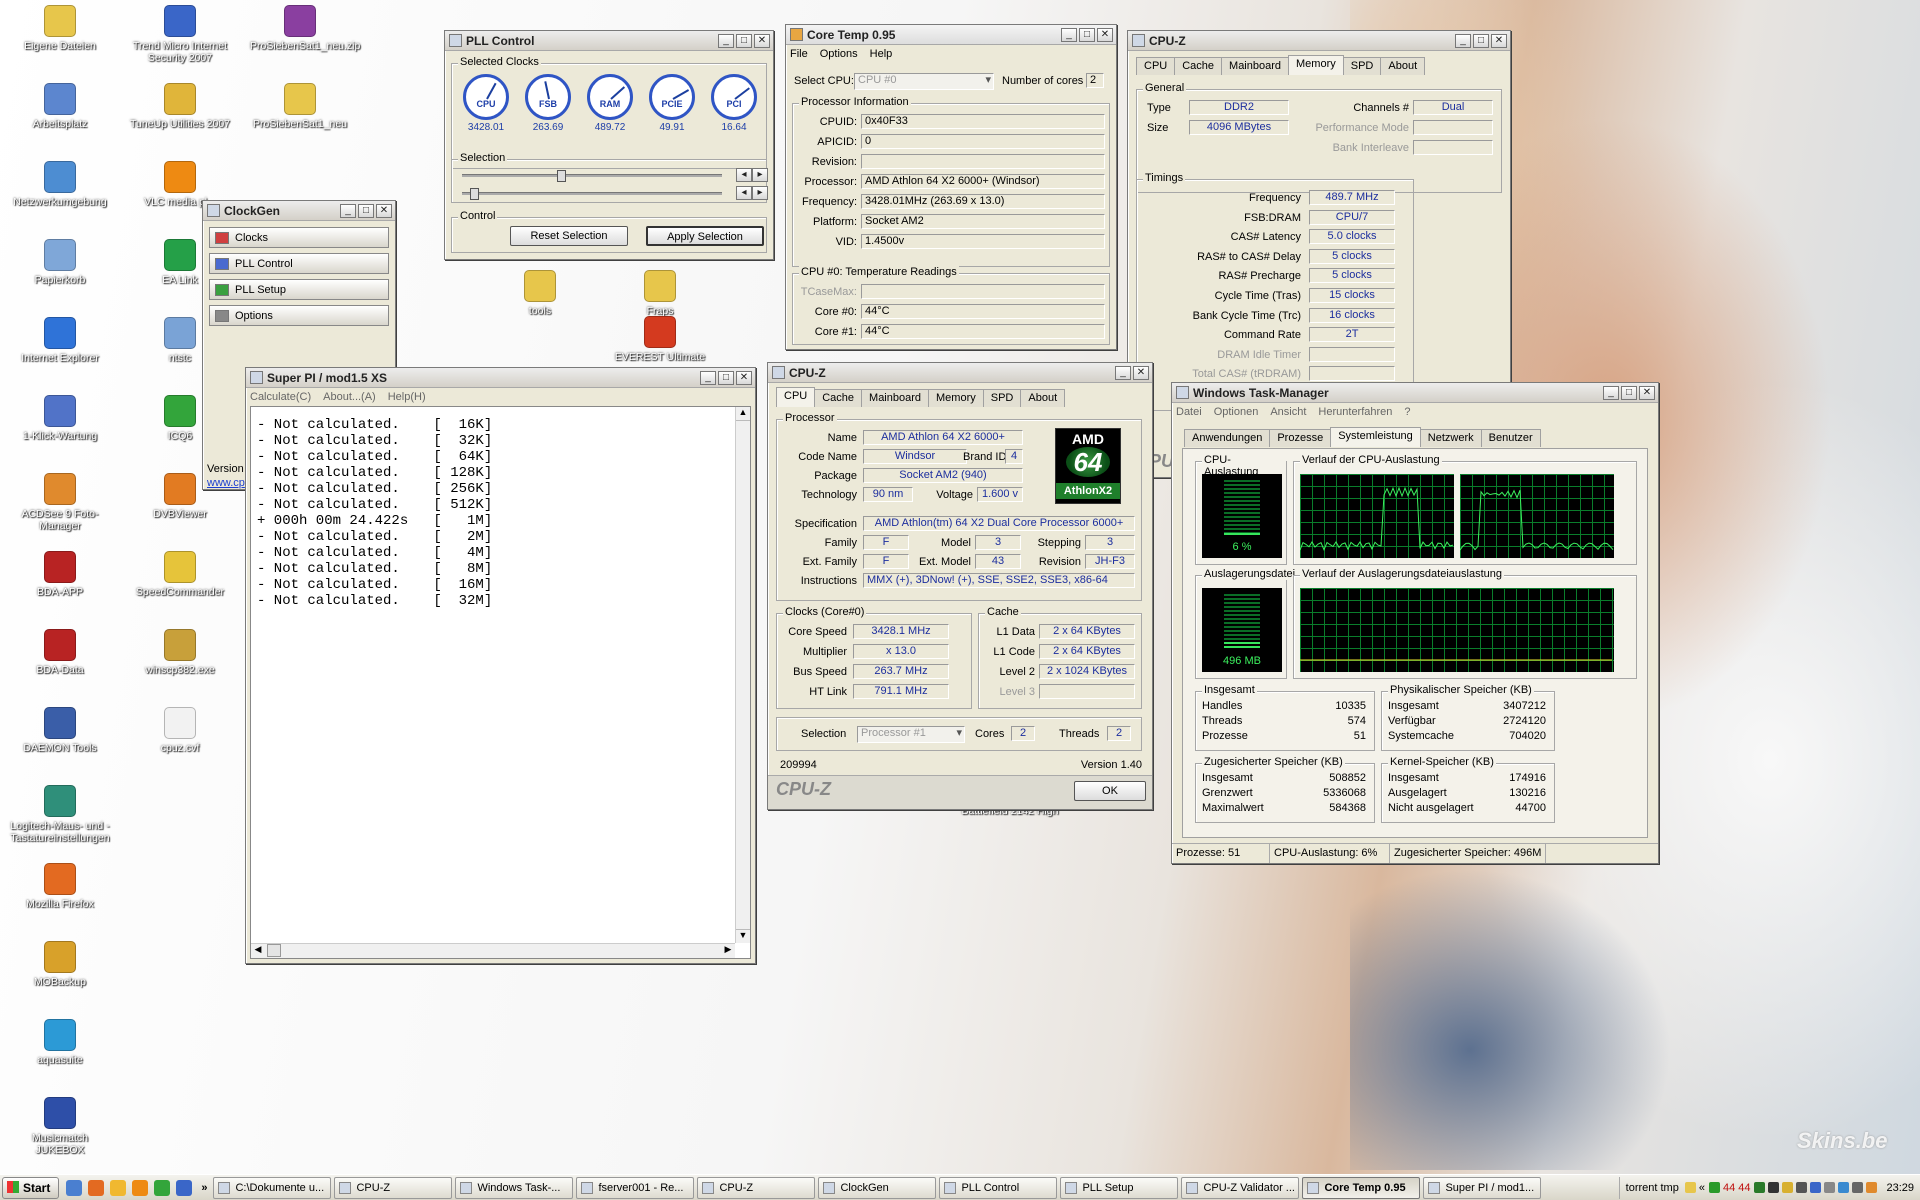 This screenshot has width=1920, height=1200. What do you see at coordinates (744, 175) in the screenshot?
I see `slider-1-left-arrow-icon: ◂` at bounding box center [744, 175].